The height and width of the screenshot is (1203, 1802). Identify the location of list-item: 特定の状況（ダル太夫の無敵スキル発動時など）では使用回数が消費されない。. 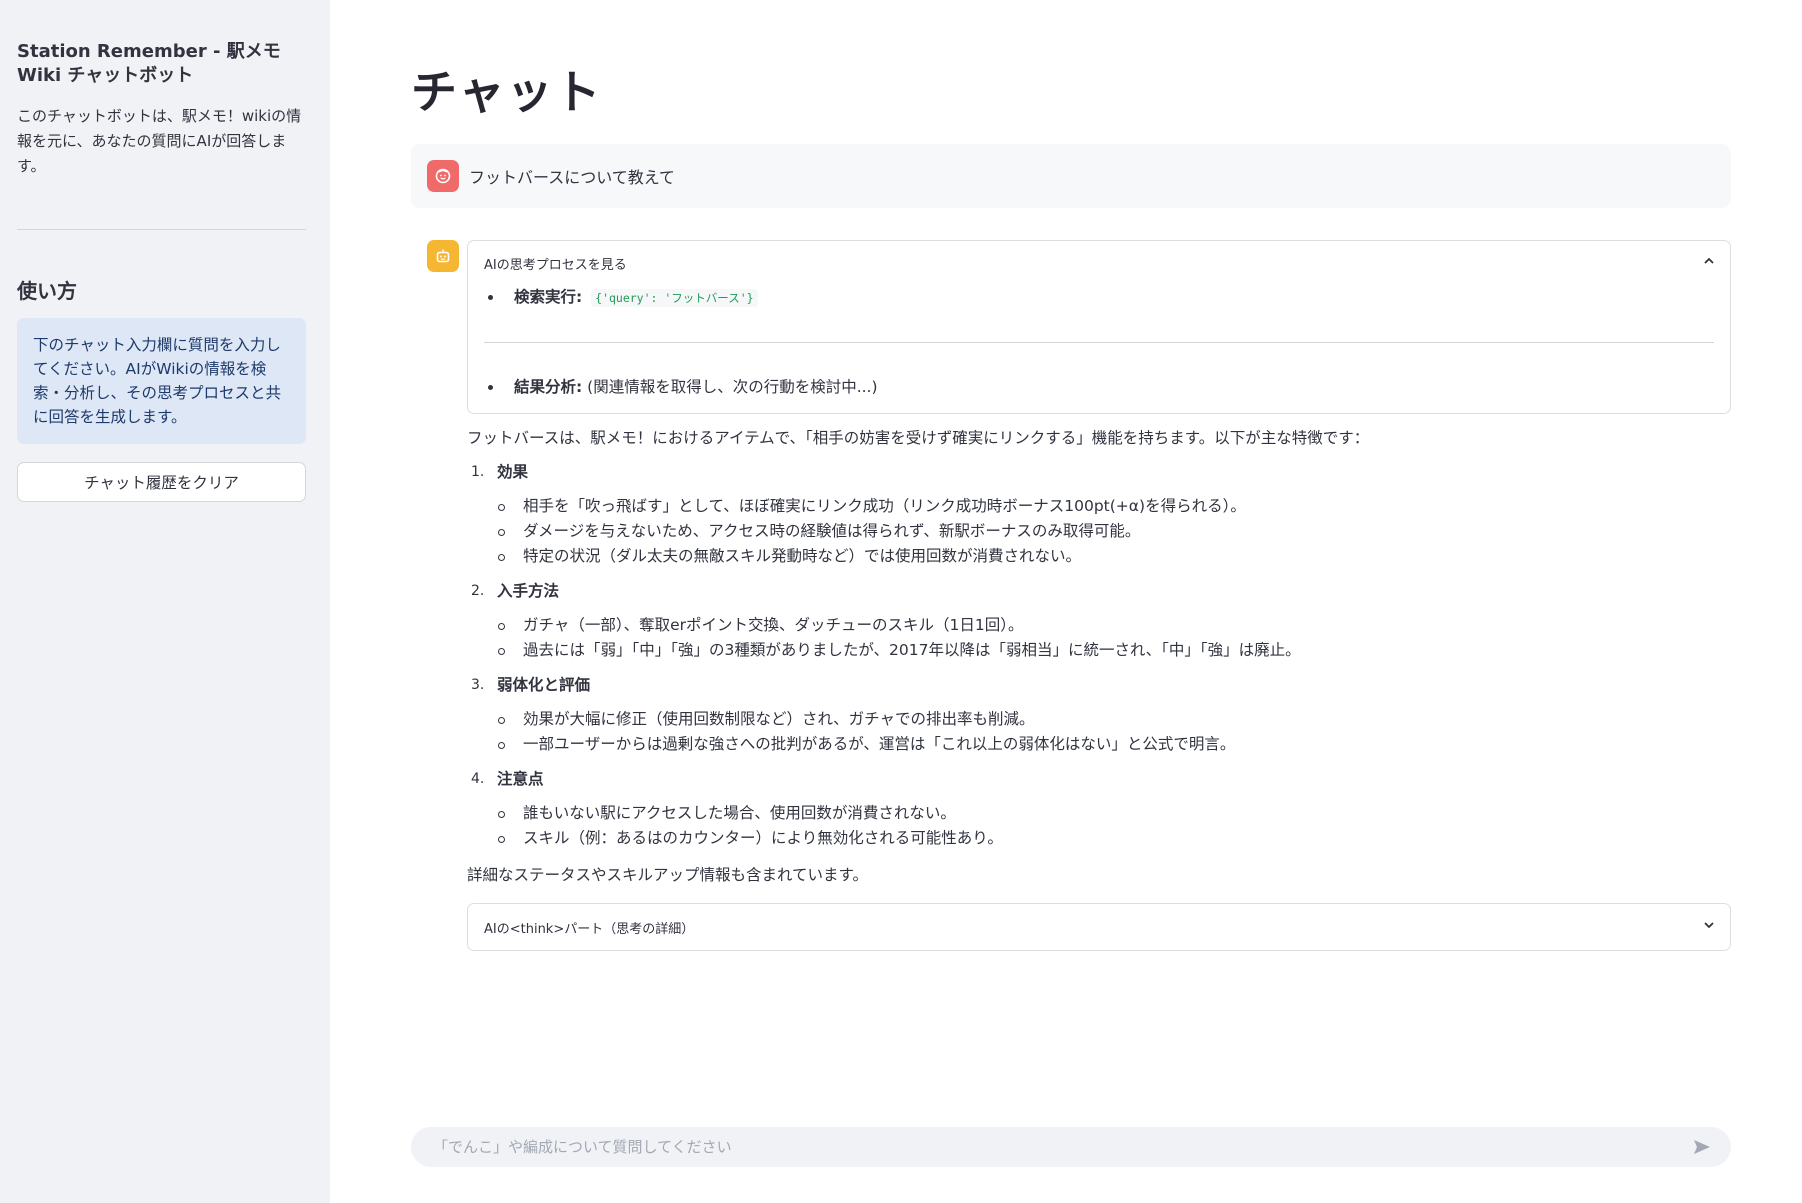
(1114, 556).